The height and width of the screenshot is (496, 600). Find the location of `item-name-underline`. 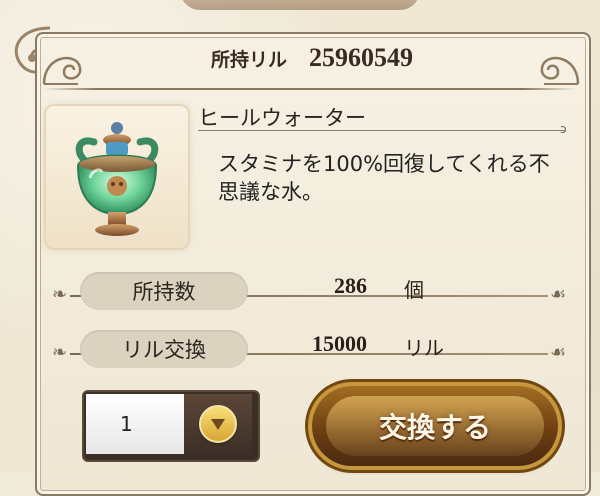

item-name-underline is located at coordinates (382, 130).